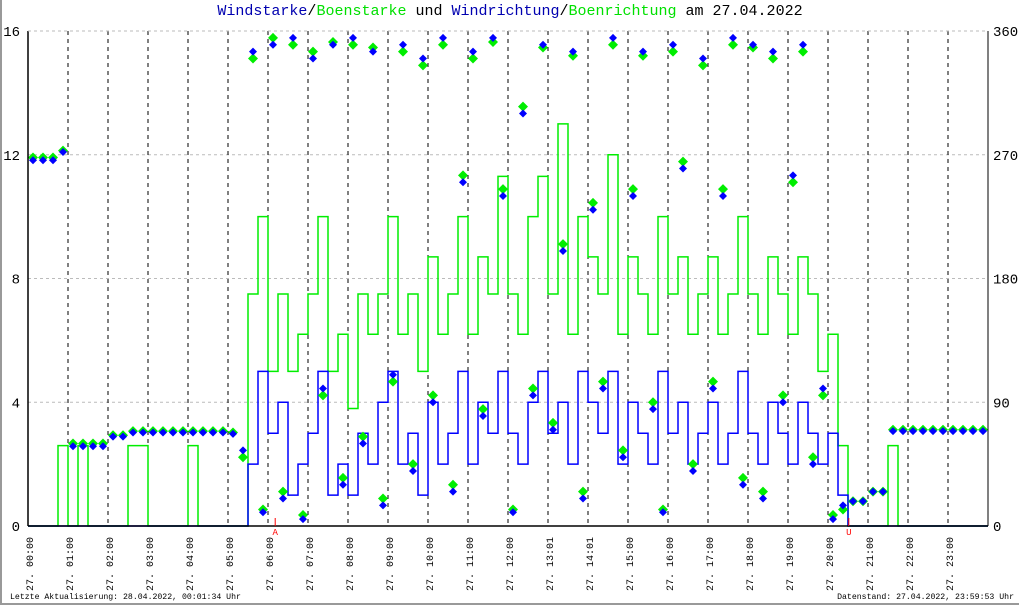 Image resolution: width=1020 pixels, height=606 pixels. Describe the element at coordinates (16, 281) in the screenshot. I see `y-left-tick-label: 8` at that location.